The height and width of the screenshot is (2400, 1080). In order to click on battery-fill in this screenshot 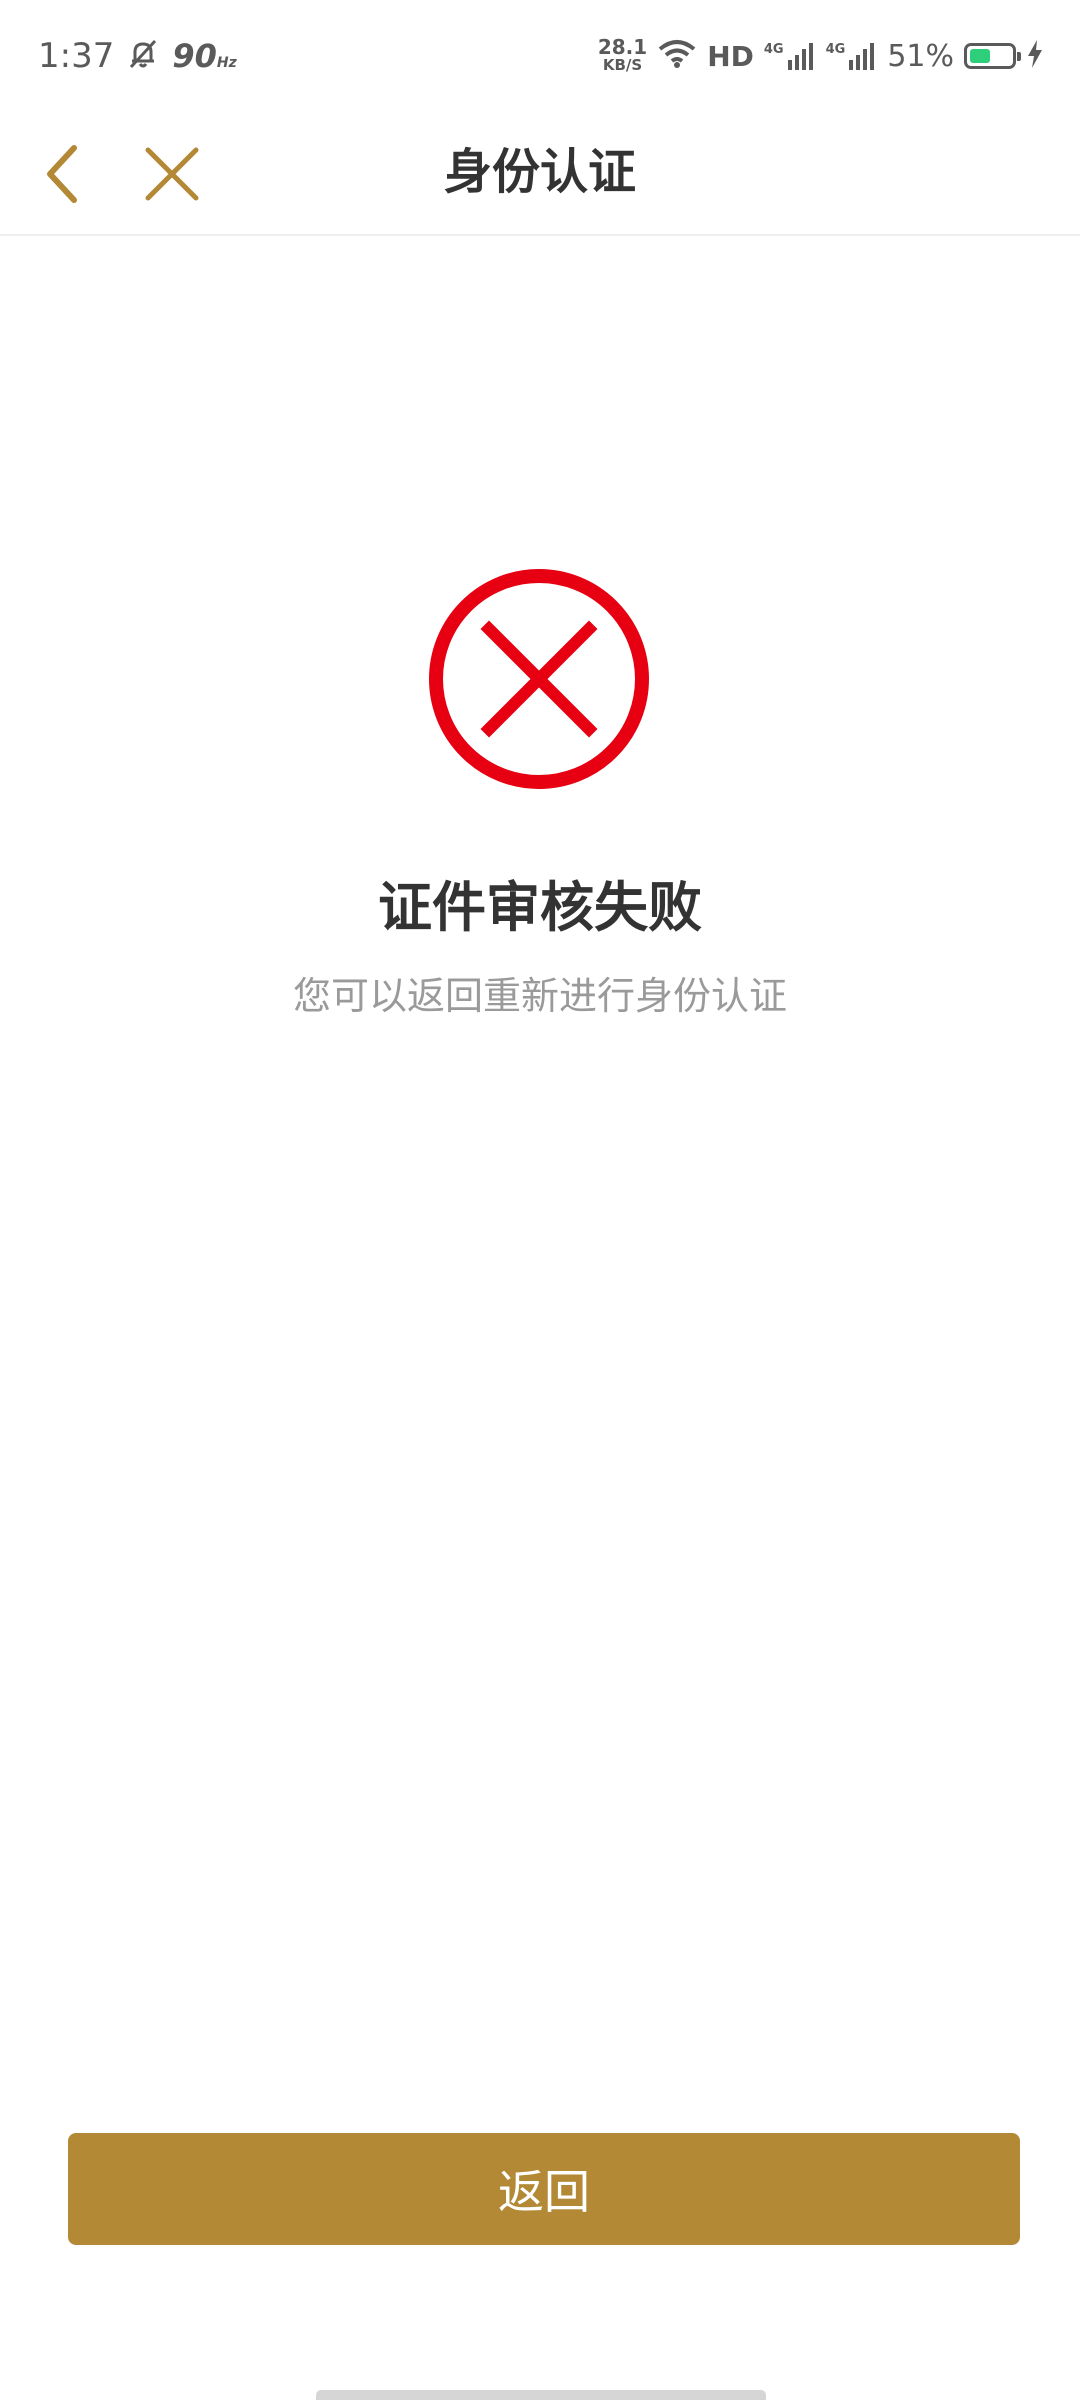, I will do `click(980, 56)`.